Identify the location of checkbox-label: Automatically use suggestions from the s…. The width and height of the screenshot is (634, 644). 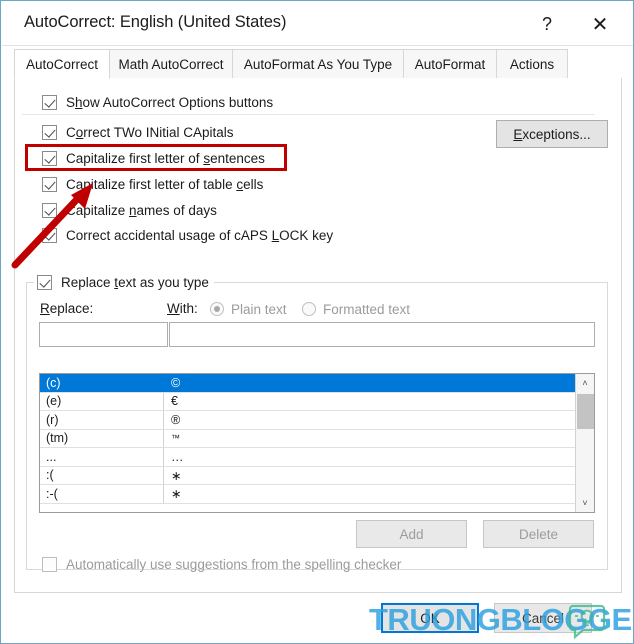
(234, 564).